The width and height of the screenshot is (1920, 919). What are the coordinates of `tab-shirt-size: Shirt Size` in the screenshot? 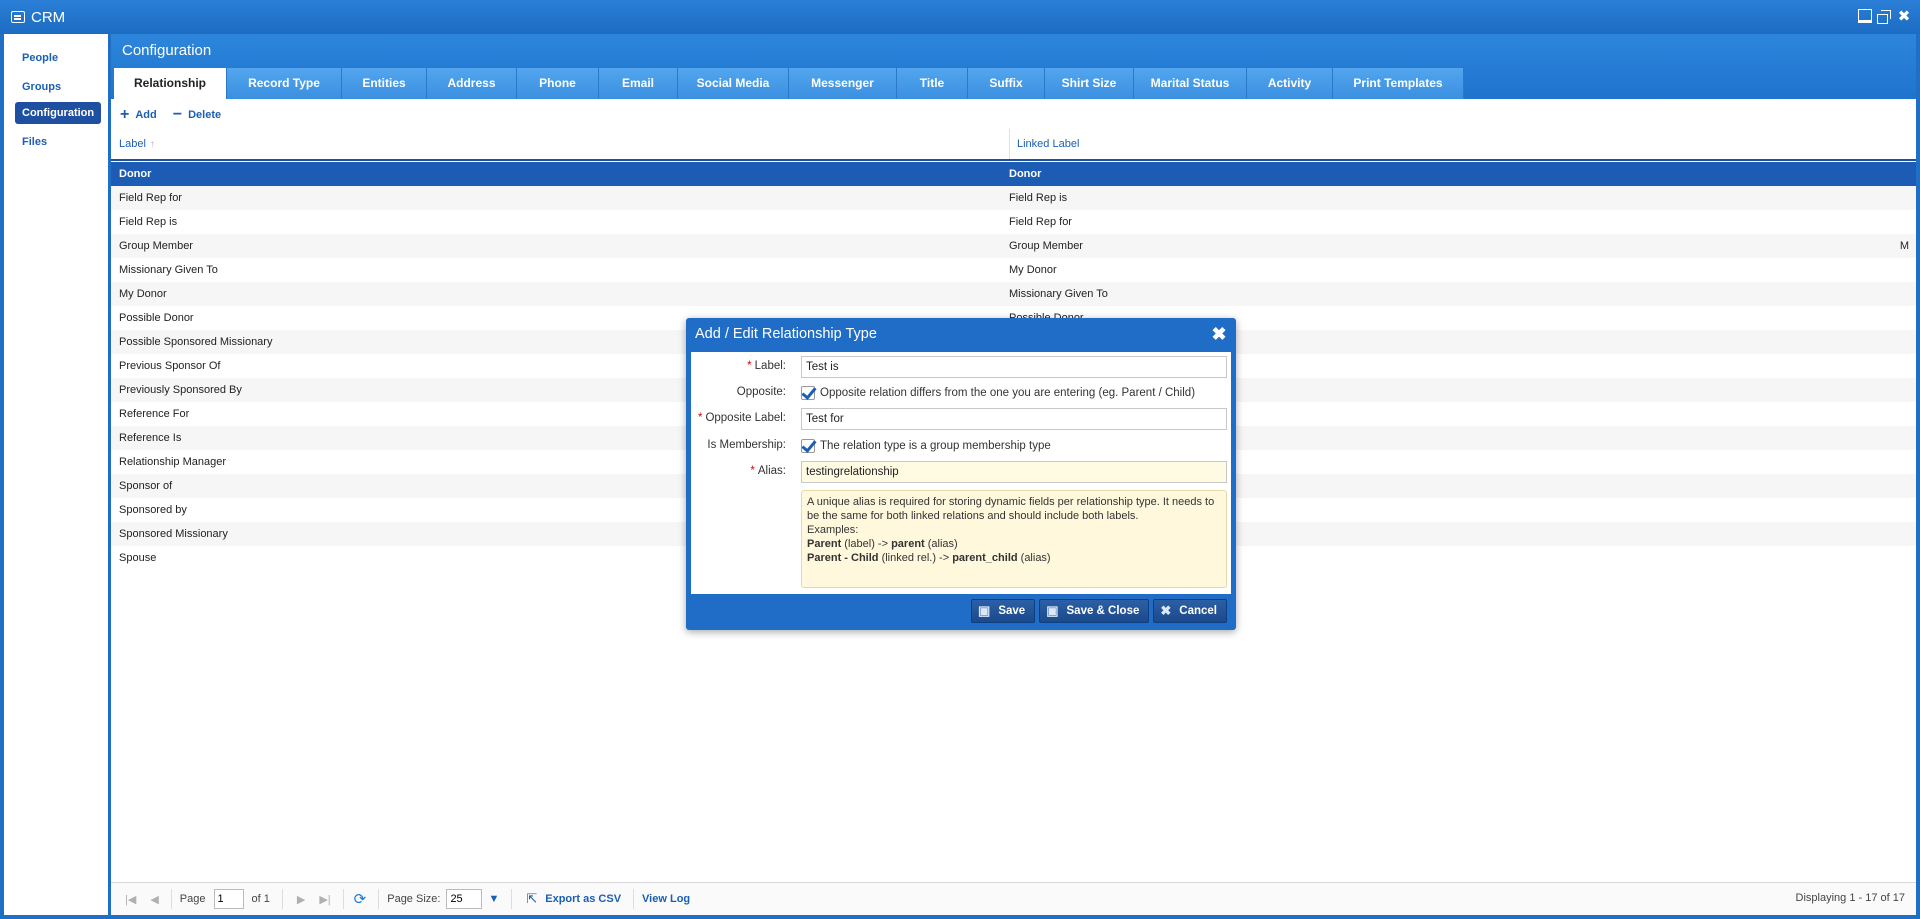 It's located at (1089, 83).